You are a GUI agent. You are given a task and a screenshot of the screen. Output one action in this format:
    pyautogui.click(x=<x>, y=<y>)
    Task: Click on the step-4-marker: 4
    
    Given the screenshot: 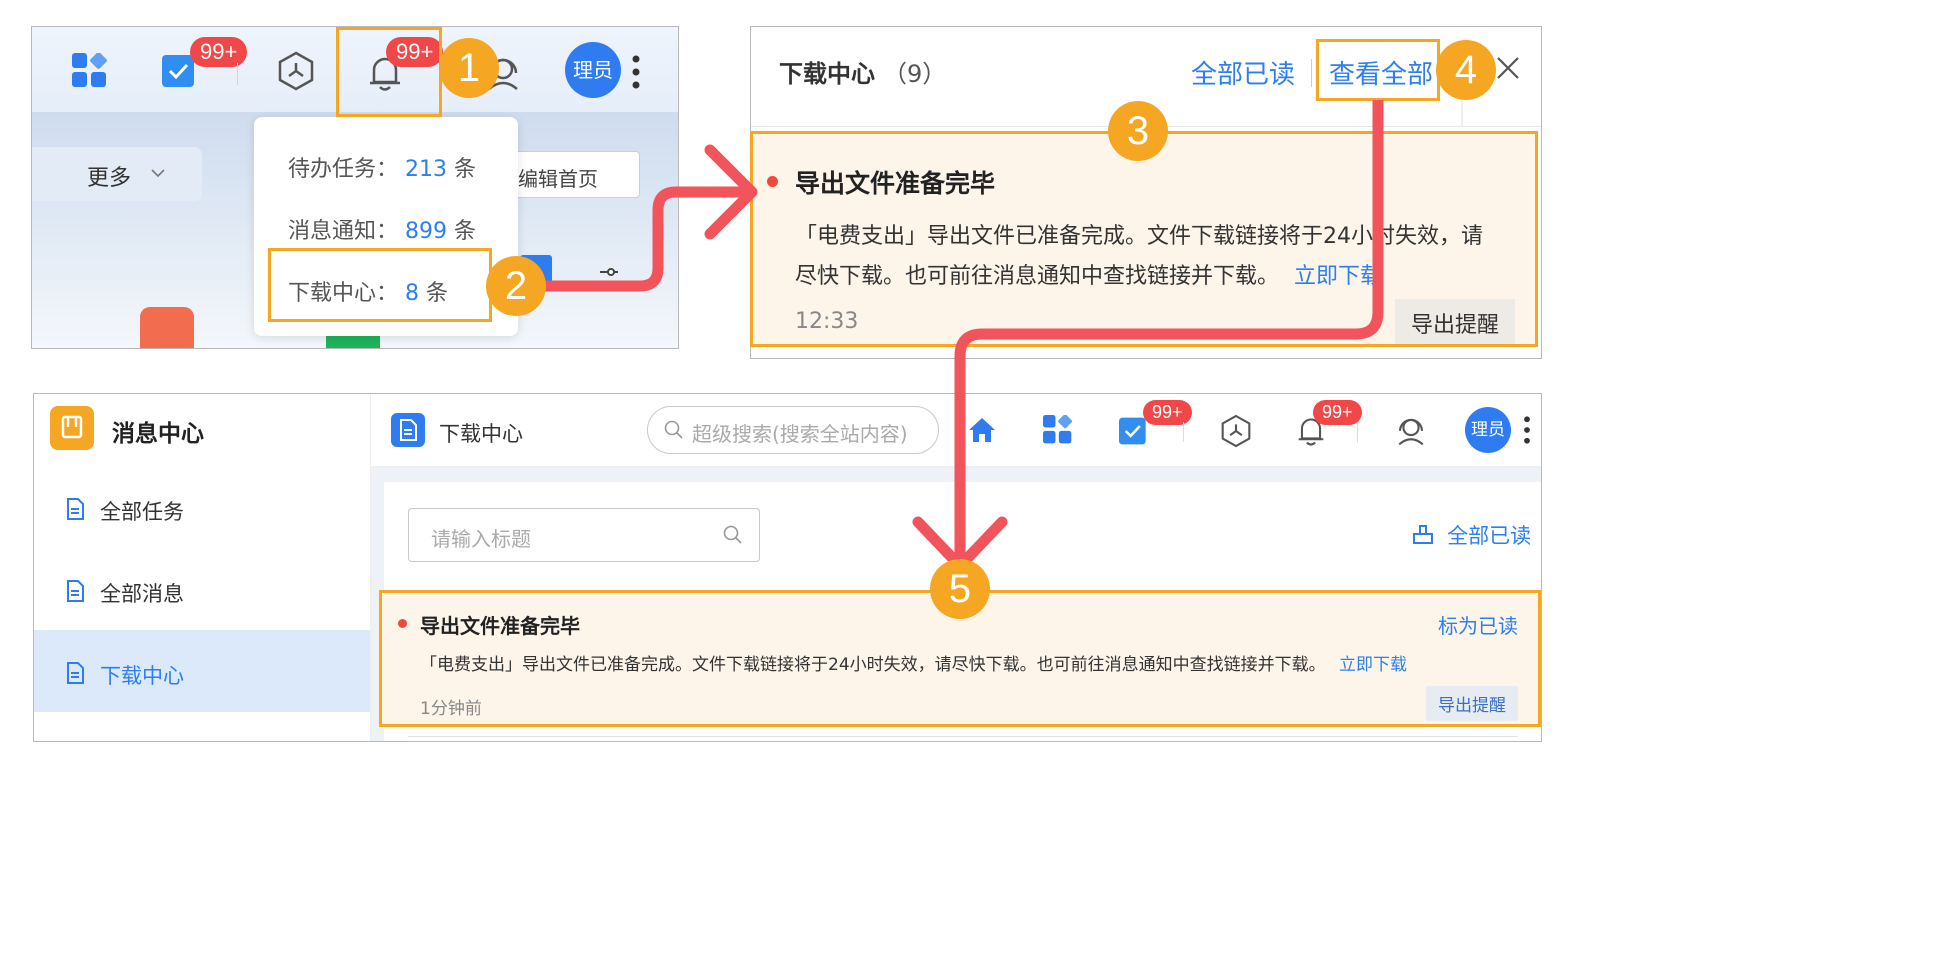 What is the action you would take?
    pyautogui.click(x=1466, y=70)
    